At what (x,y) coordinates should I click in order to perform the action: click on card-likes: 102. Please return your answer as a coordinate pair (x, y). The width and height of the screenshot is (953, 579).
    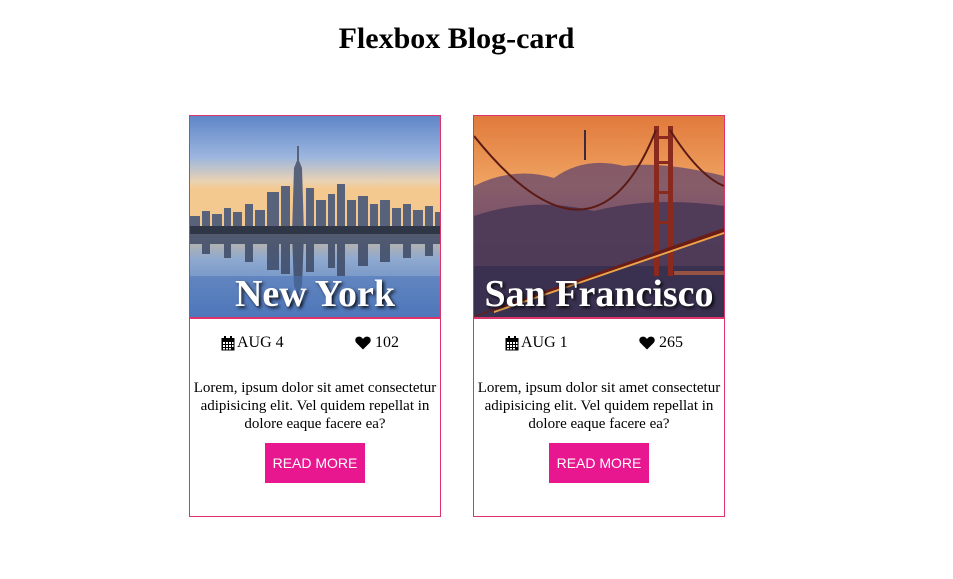
    Looking at the image, I should click on (377, 343).